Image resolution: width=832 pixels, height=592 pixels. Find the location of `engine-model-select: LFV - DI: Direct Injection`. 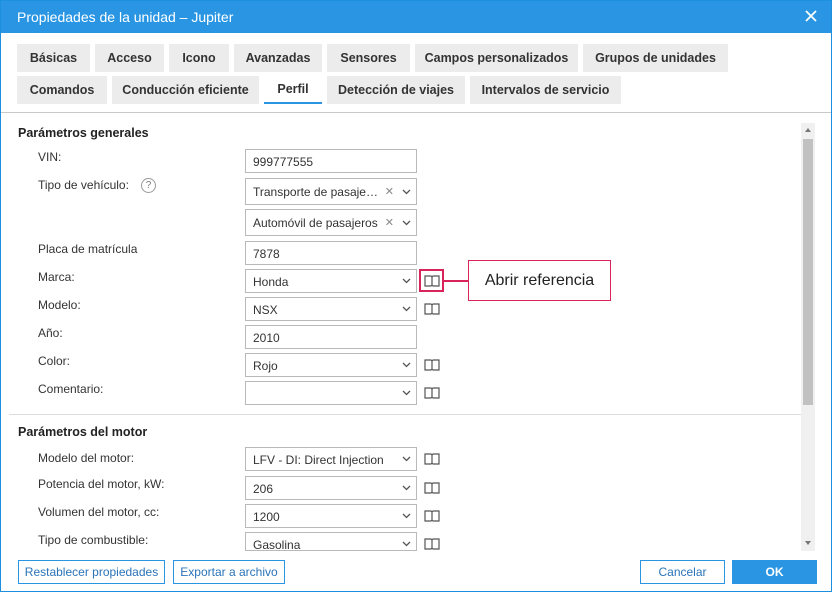

engine-model-select: LFV - DI: Direct Injection is located at coordinates (331, 459).